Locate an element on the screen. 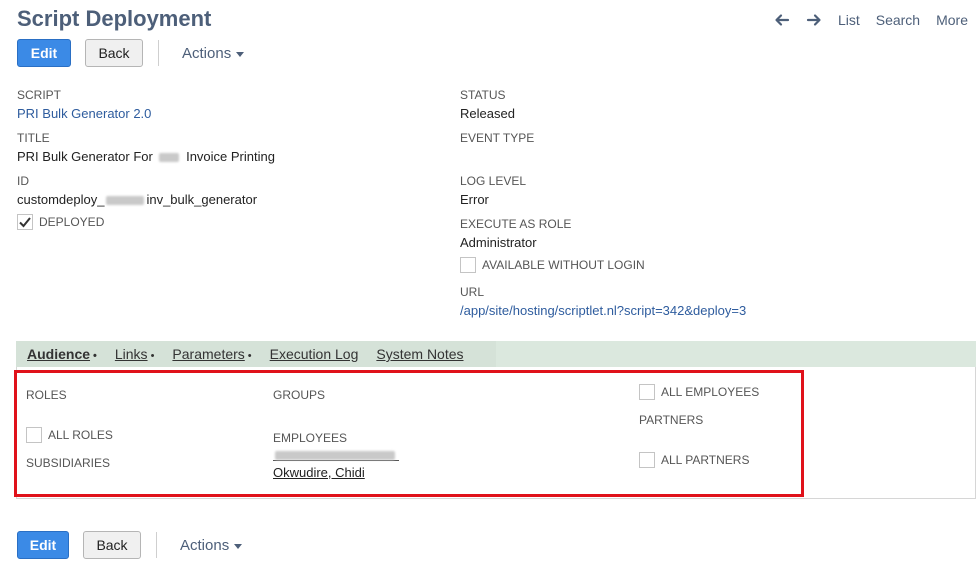 The height and width of the screenshot is (580, 978). script-link: PRI Bulk Generator 2.0 is located at coordinates (84, 114).